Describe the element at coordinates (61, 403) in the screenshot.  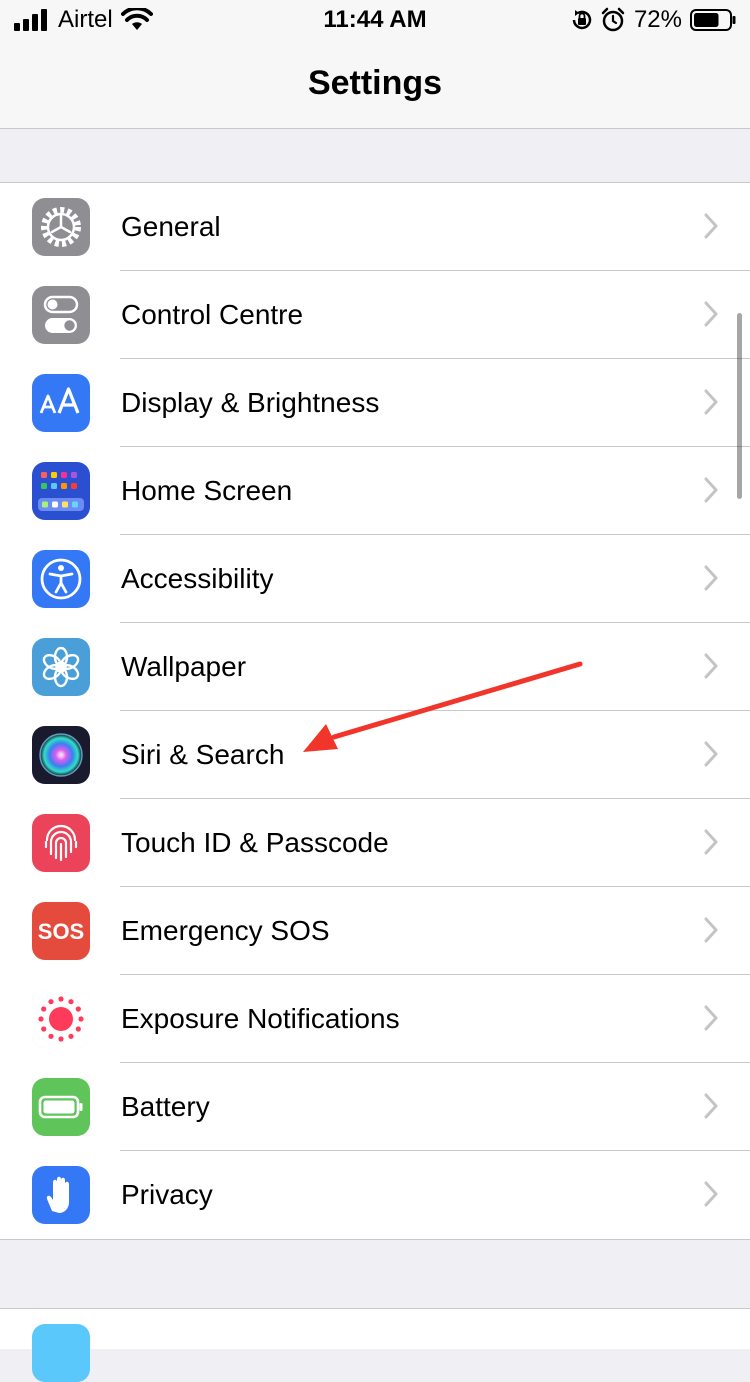
I see `text-size-icon` at that location.